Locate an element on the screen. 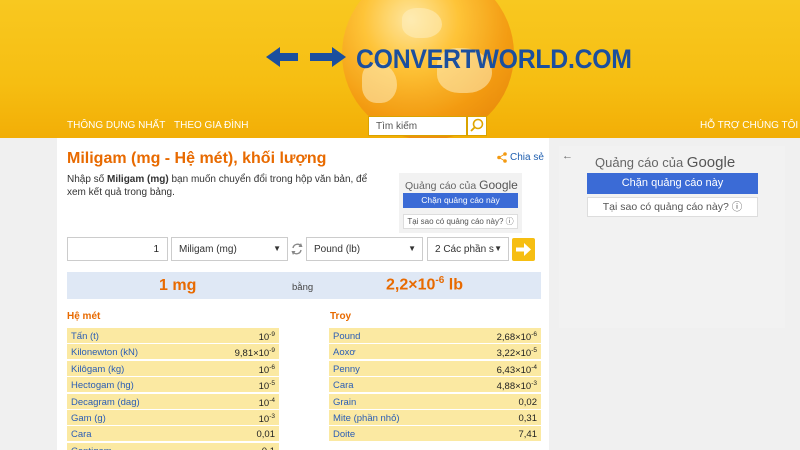 The height and width of the screenshot is (450, 800). unit-name: Hectogam (hg) is located at coordinates (102, 386).